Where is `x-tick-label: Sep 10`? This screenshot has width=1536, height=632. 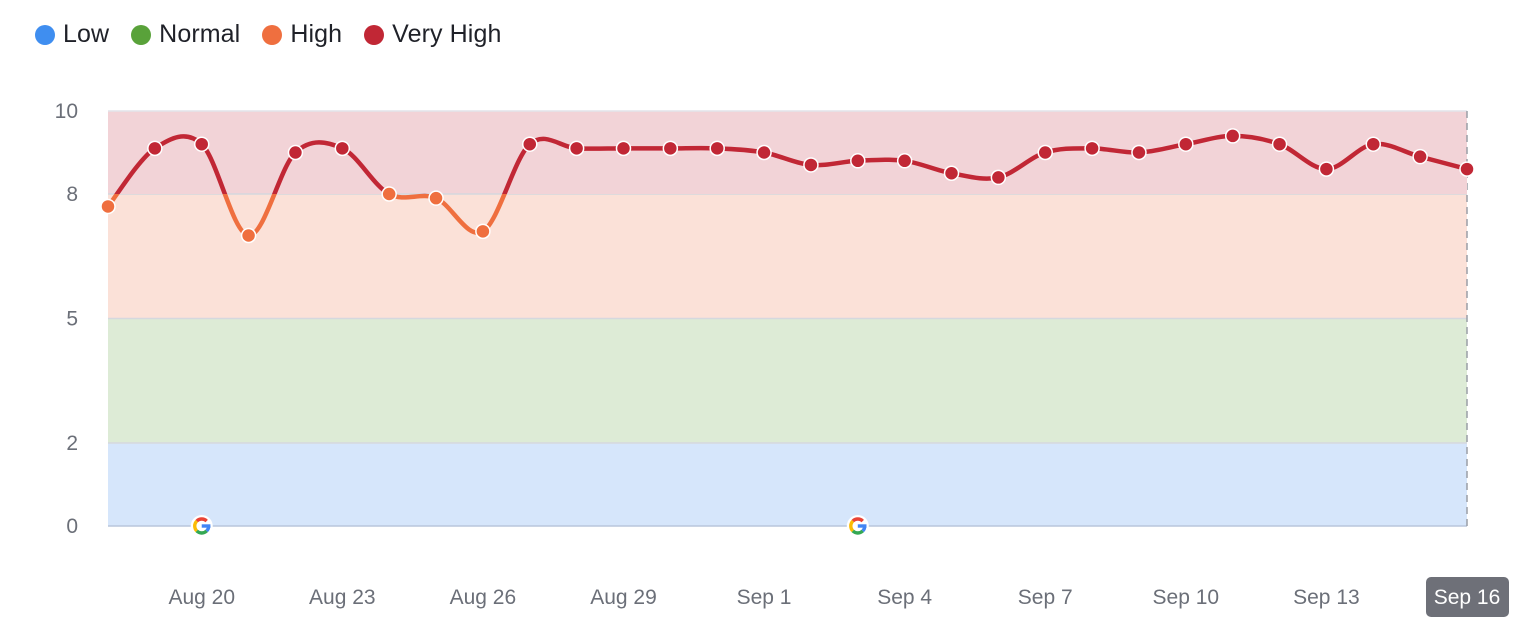 x-tick-label: Sep 10 is located at coordinates (1186, 597).